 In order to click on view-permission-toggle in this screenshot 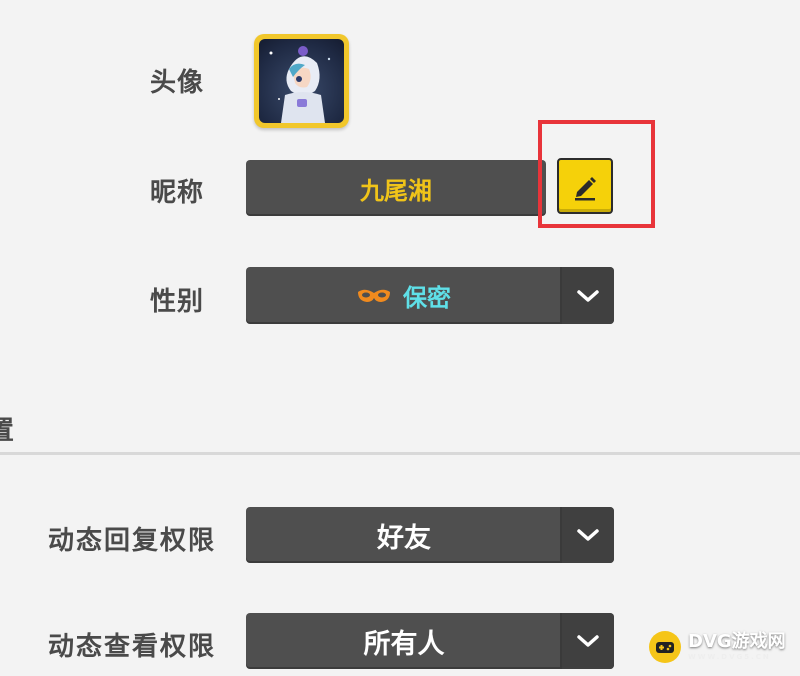, I will do `click(587, 641)`.